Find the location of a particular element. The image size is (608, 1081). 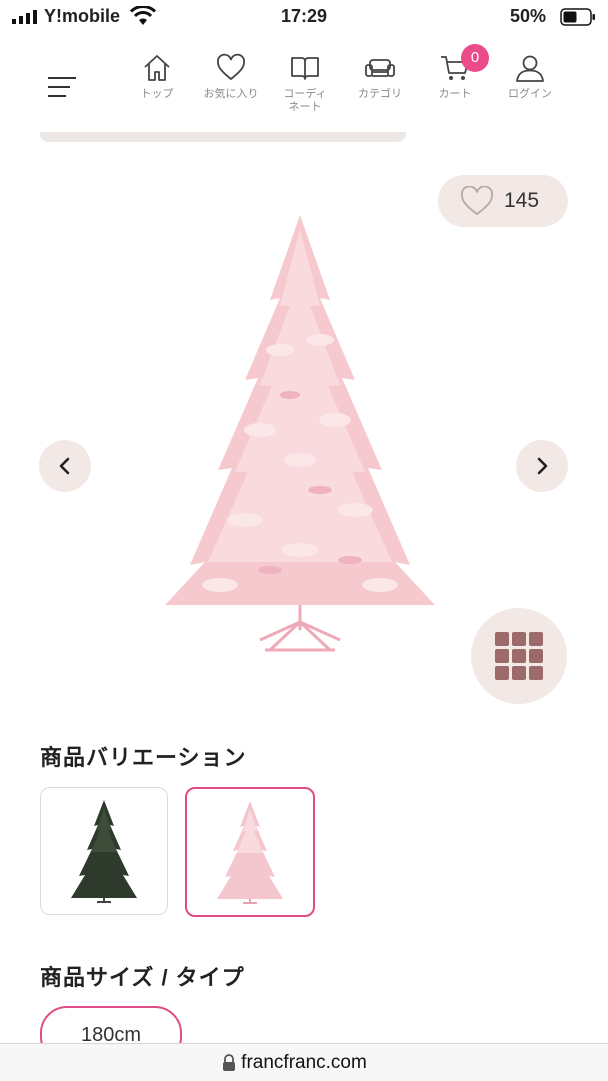

book-icon is located at coordinates (305, 68).